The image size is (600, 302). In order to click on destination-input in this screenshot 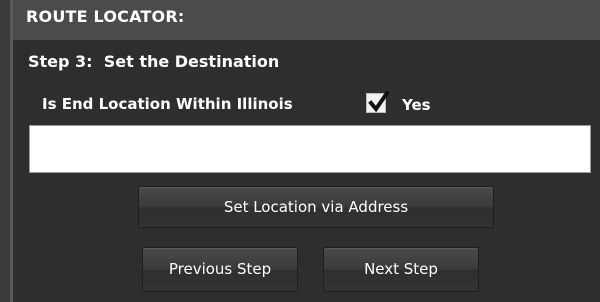, I will do `click(310, 149)`.